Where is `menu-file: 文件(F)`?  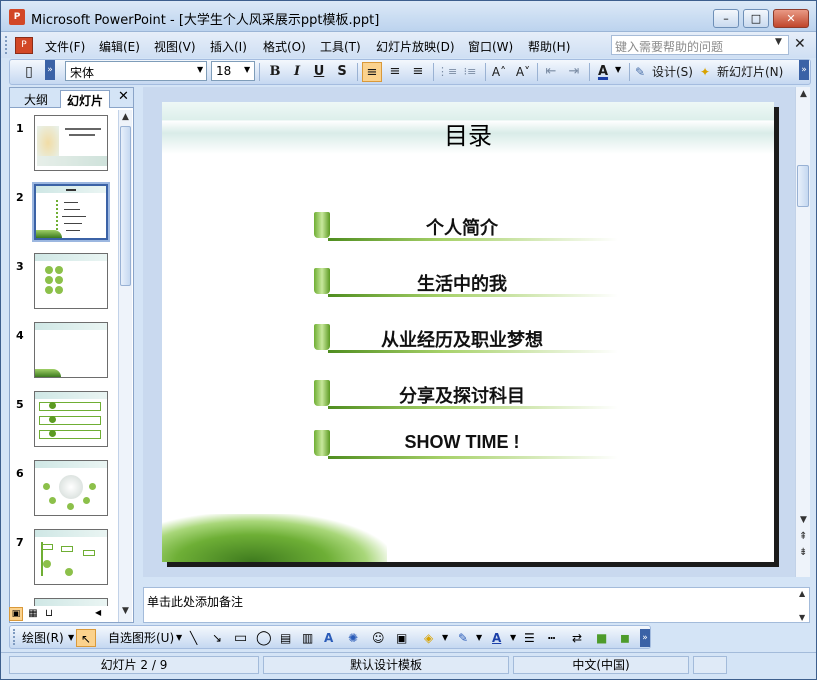
menu-file: 文件(F) is located at coordinates (65, 46).